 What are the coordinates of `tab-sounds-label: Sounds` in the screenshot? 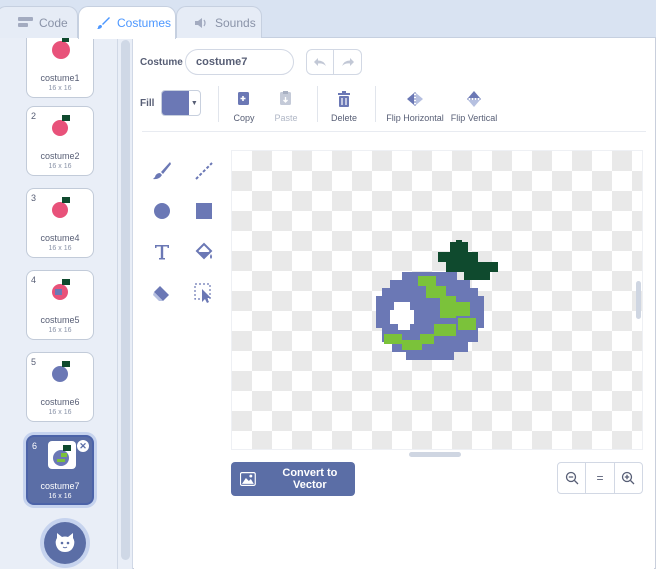 It's located at (235, 22).